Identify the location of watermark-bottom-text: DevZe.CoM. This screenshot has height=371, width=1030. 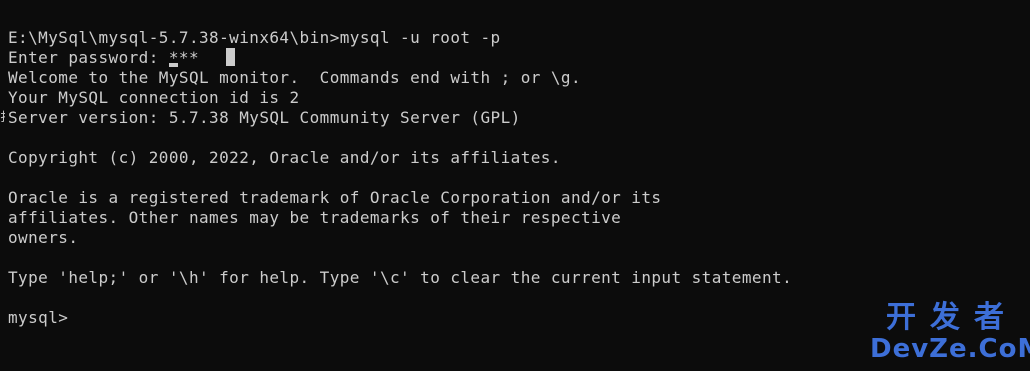
(950, 349).